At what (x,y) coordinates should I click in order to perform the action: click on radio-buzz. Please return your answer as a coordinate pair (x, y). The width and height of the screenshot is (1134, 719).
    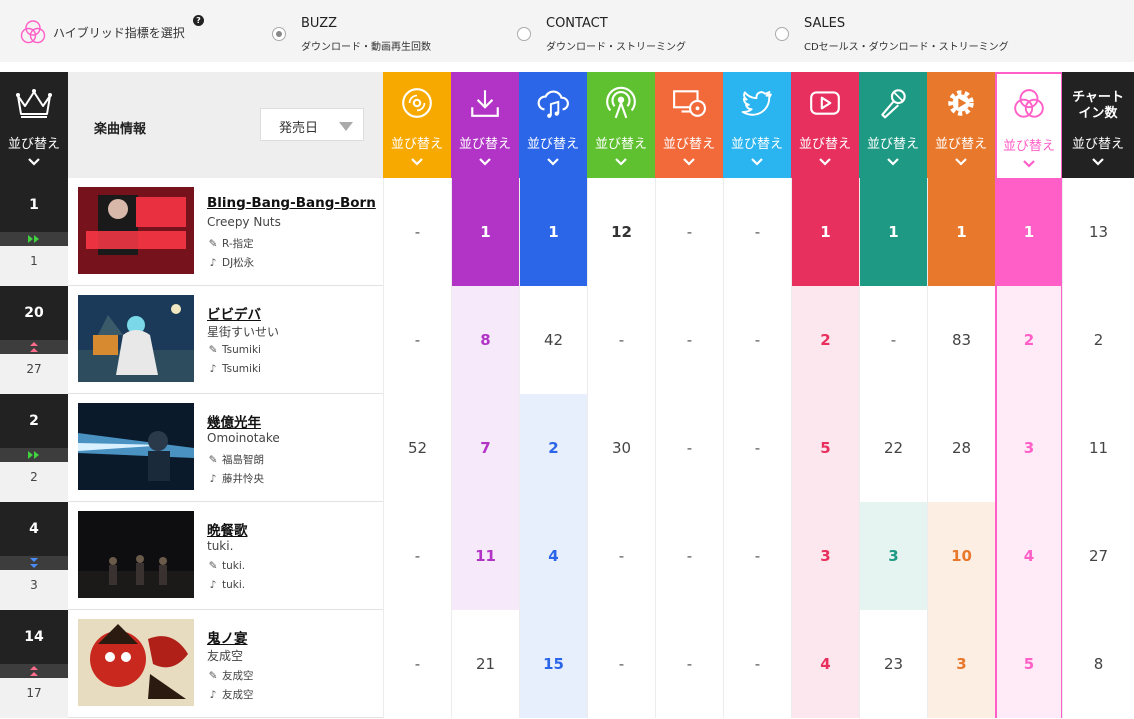
    Looking at the image, I should click on (279, 34).